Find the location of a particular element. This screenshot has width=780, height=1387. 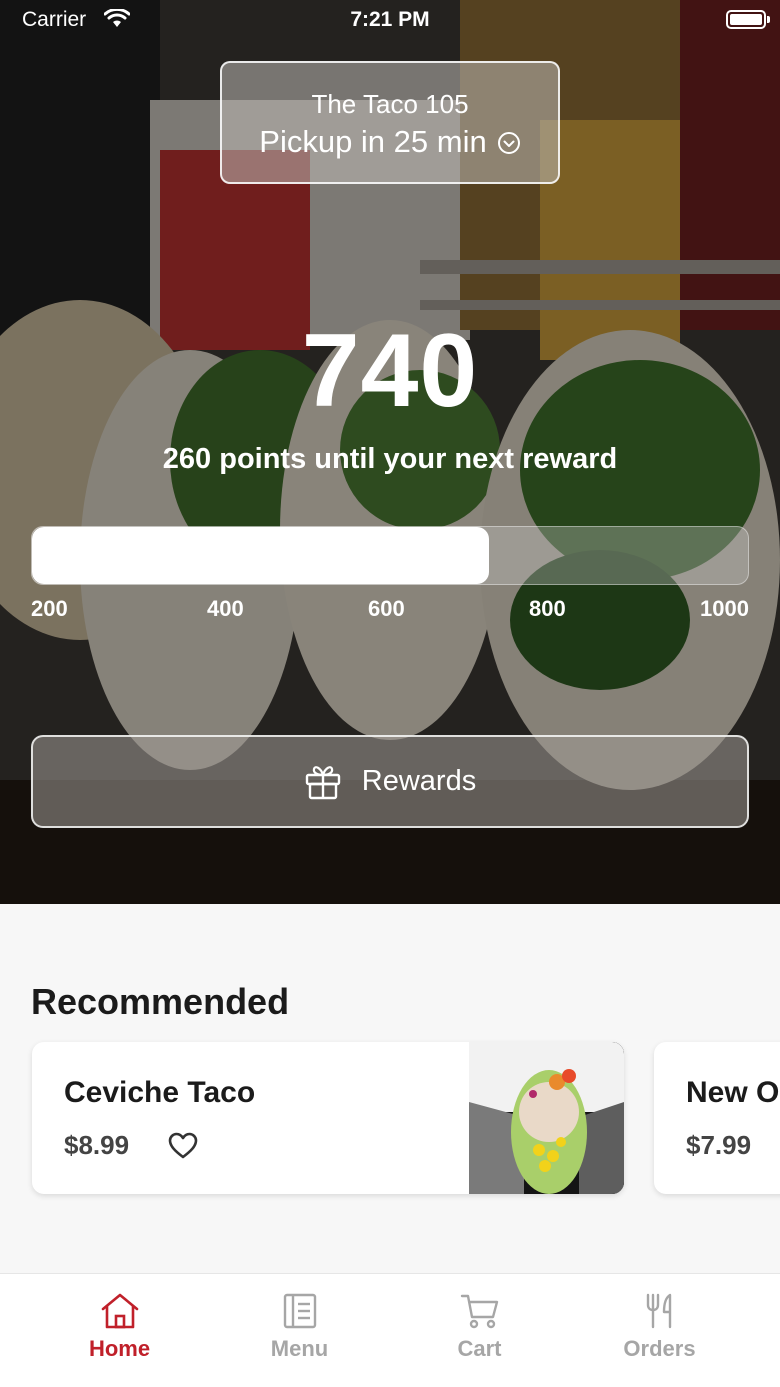

rewards-progress-fill is located at coordinates (260, 555).